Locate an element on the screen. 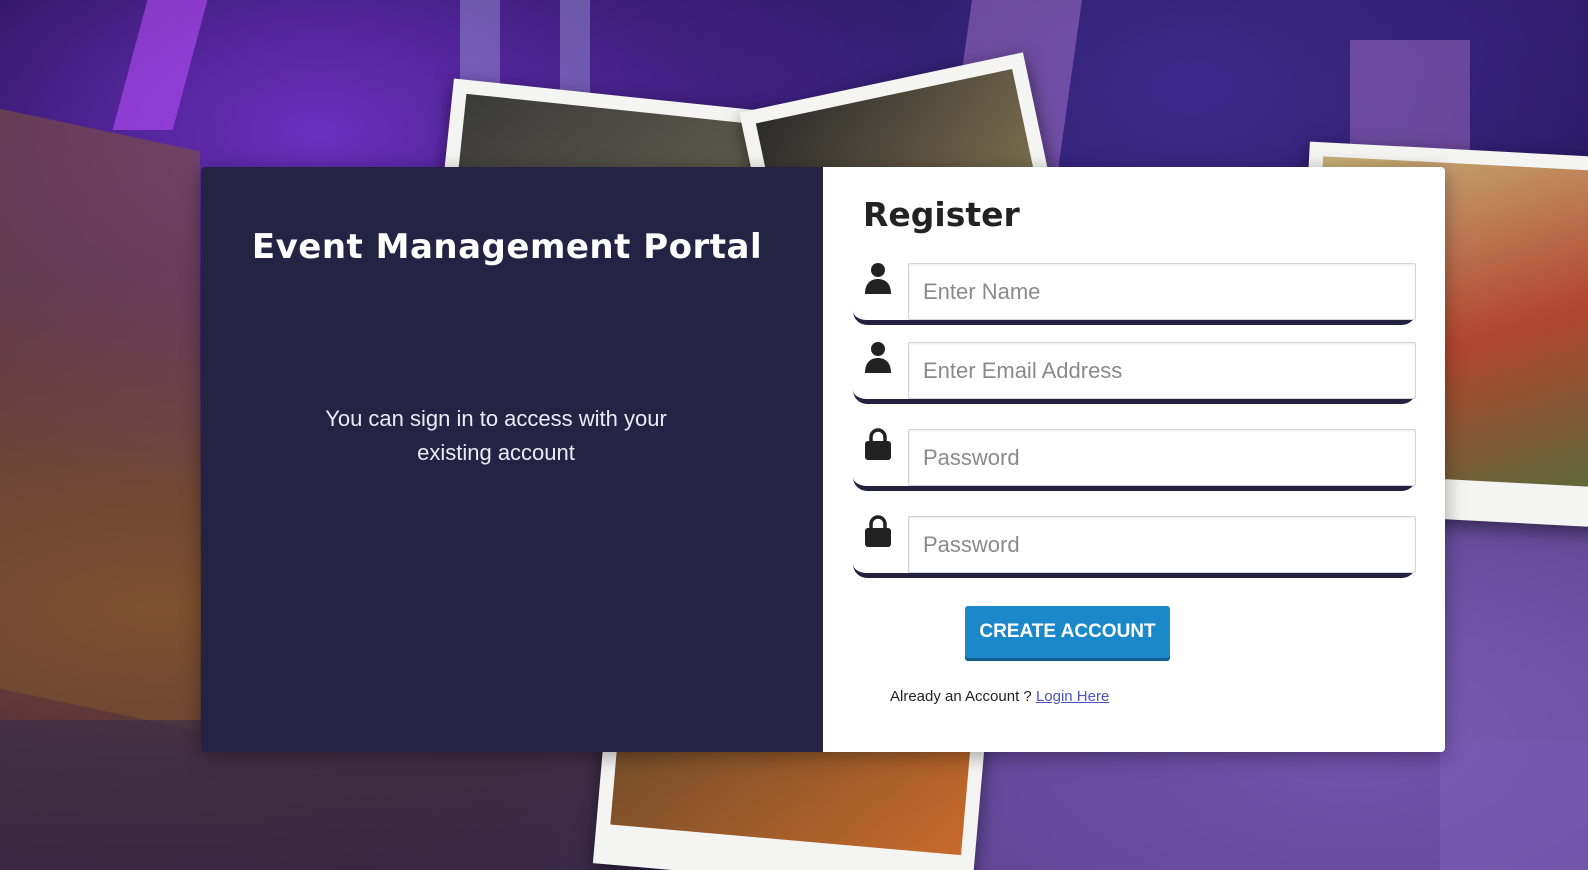 Image resolution: width=1588 pixels, height=870 pixels. create-account-button: CREATE ACCOUNT is located at coordinates (1067, 632).